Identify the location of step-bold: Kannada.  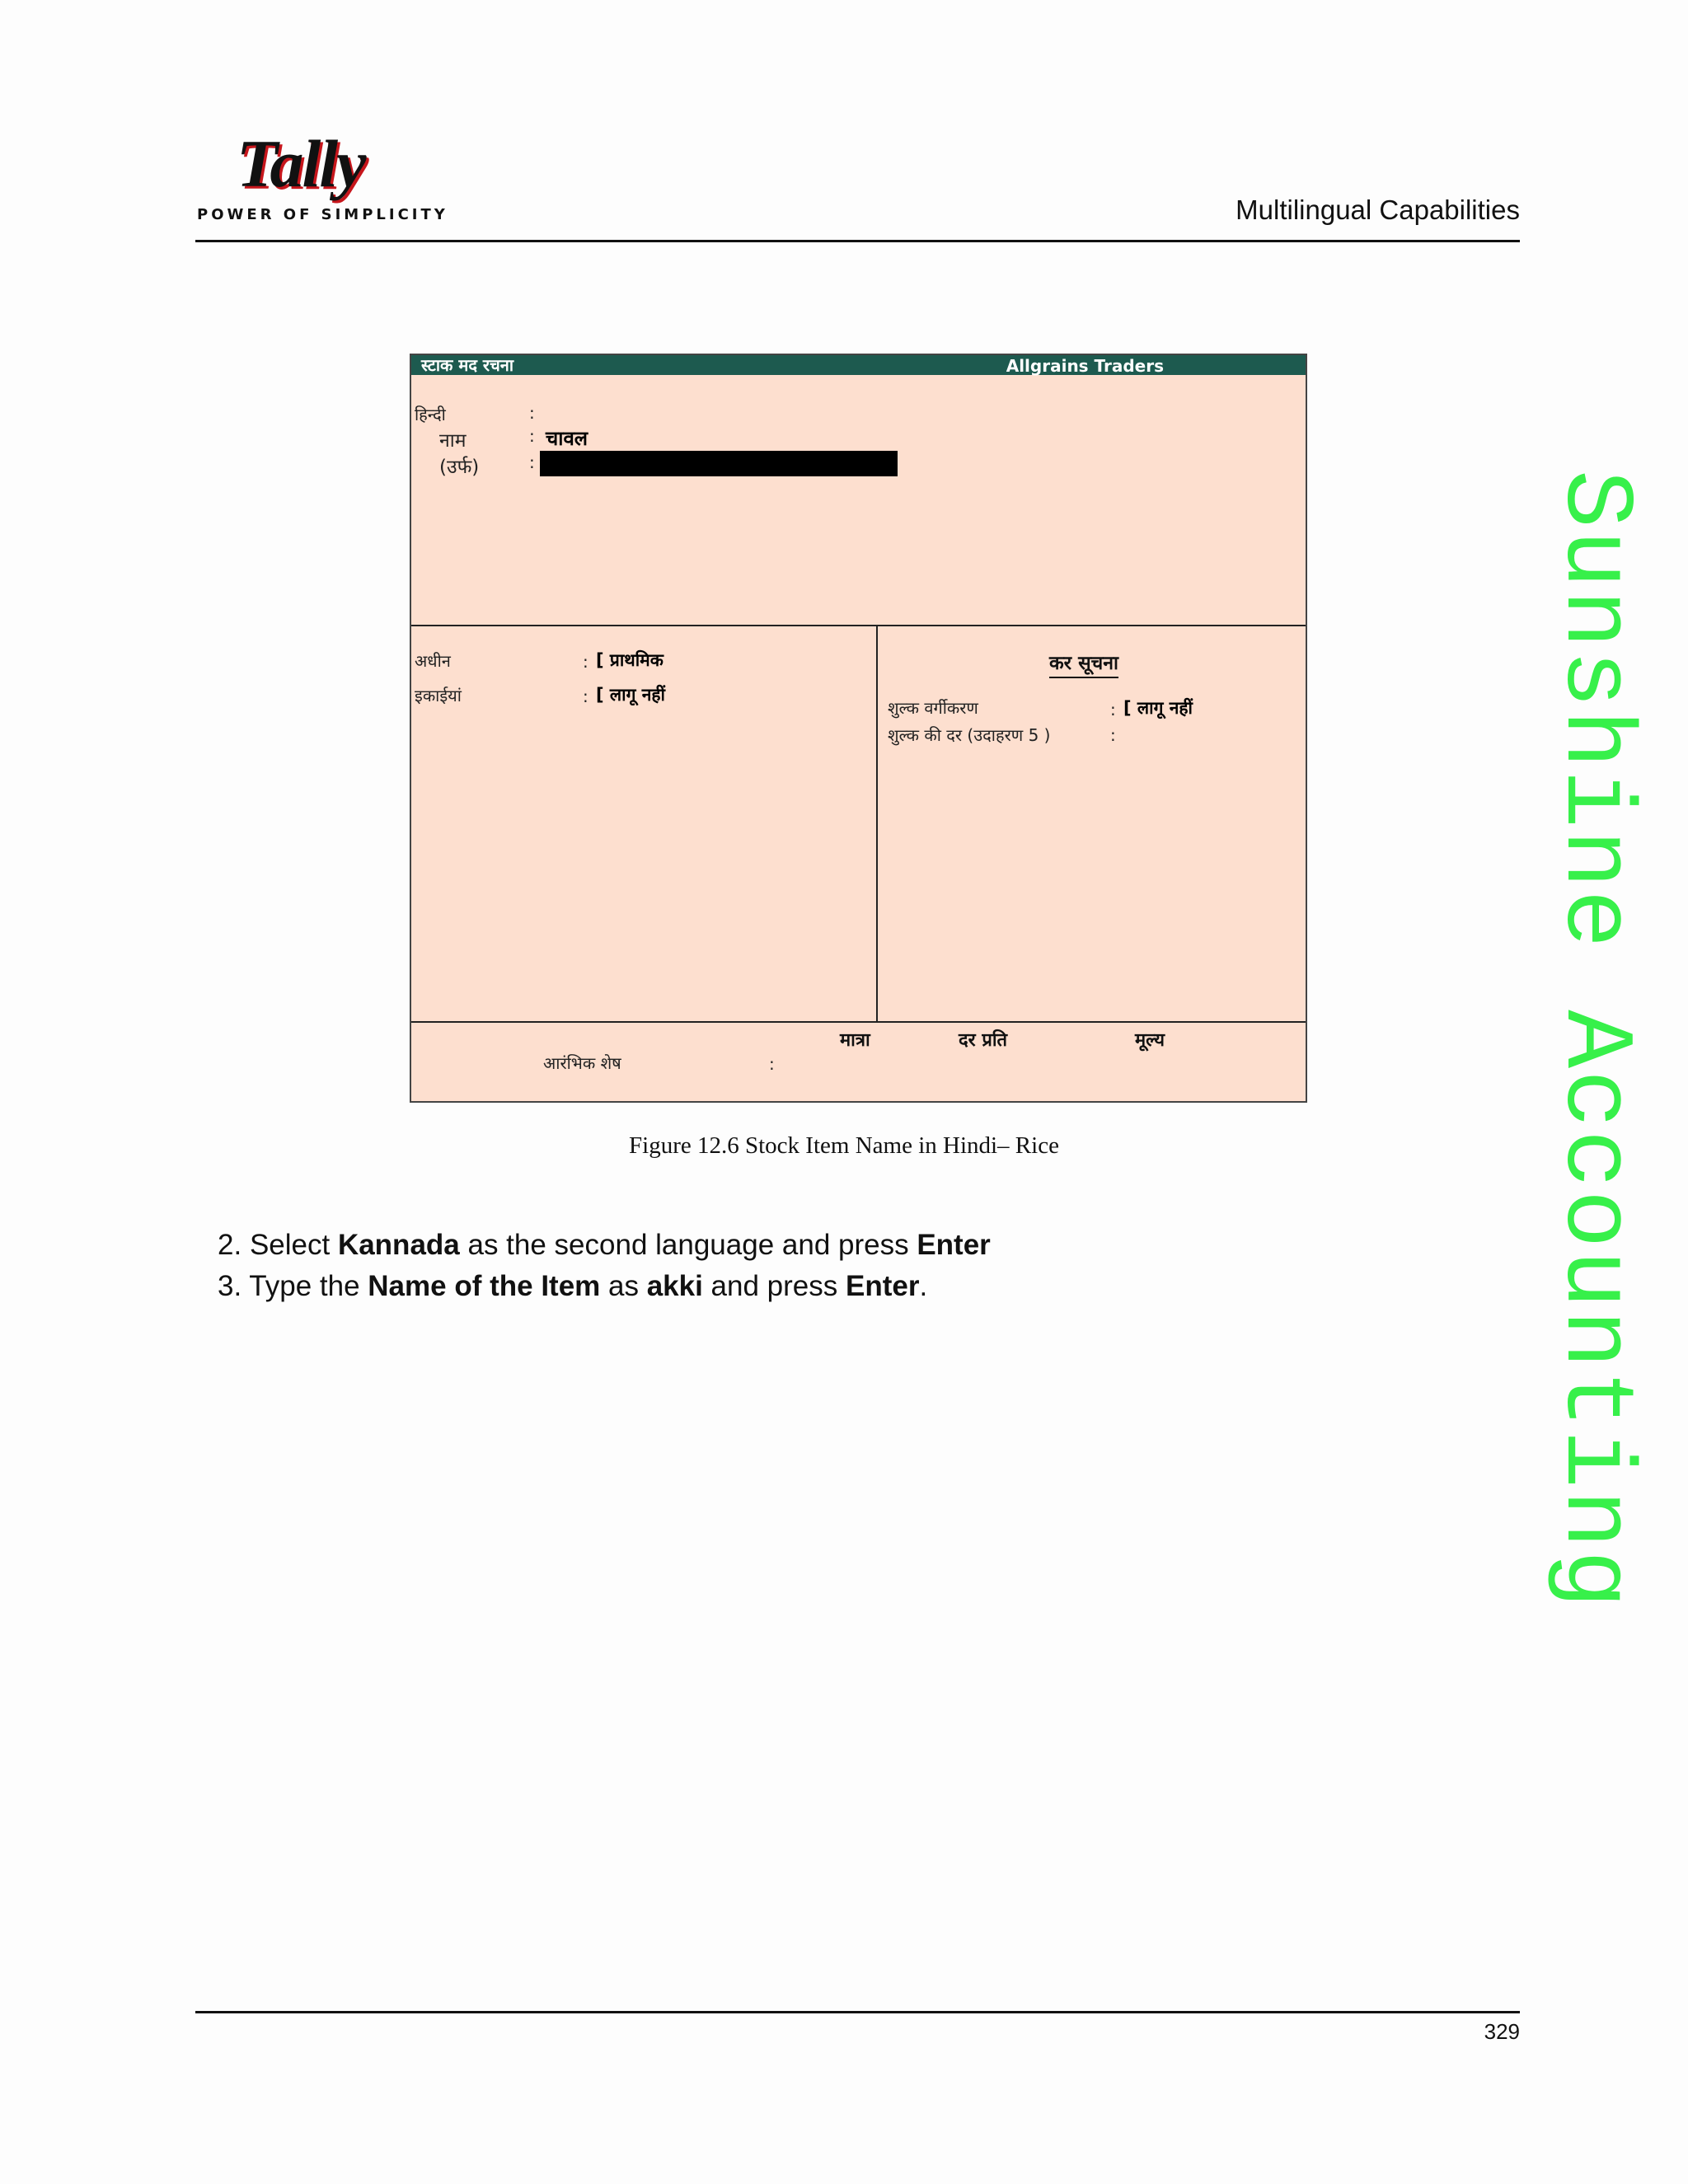
(399, 1245).